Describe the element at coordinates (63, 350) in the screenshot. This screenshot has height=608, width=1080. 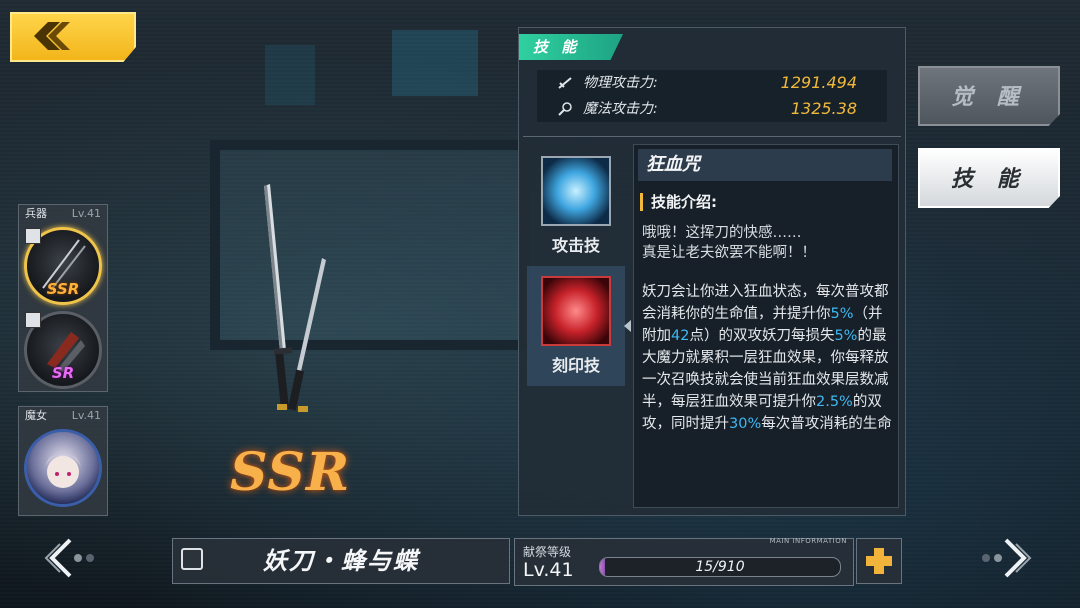
I see `weapon-slot-sr: SR` at that location.